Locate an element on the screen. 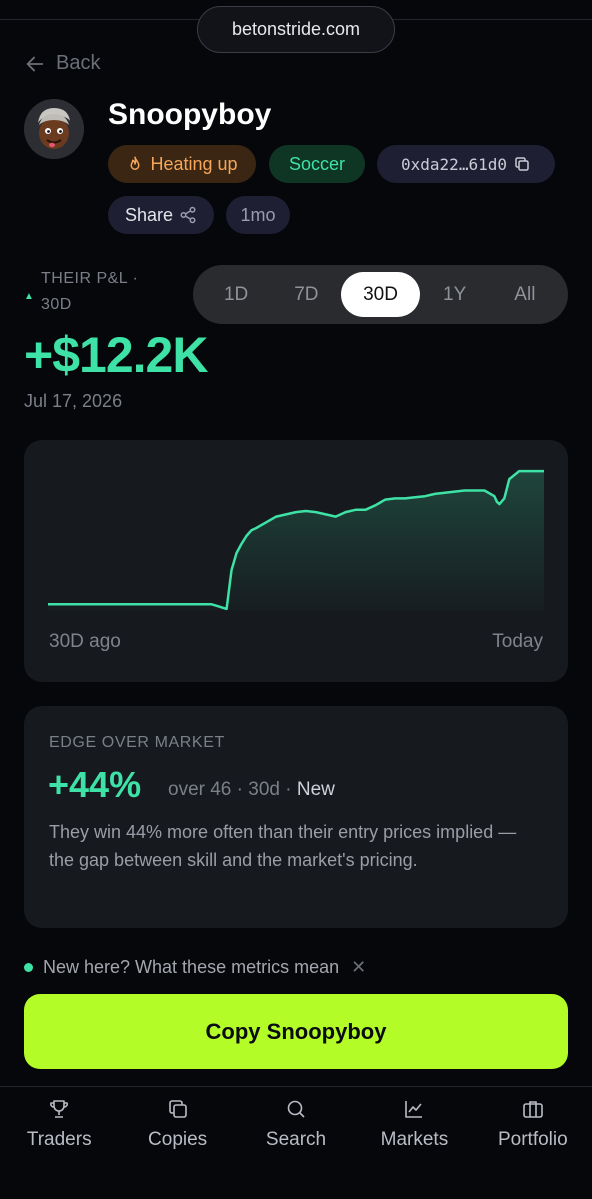 This screenshot has width=592, height=1199. tab-search-label: Search is located at coordinates (296, 1139).